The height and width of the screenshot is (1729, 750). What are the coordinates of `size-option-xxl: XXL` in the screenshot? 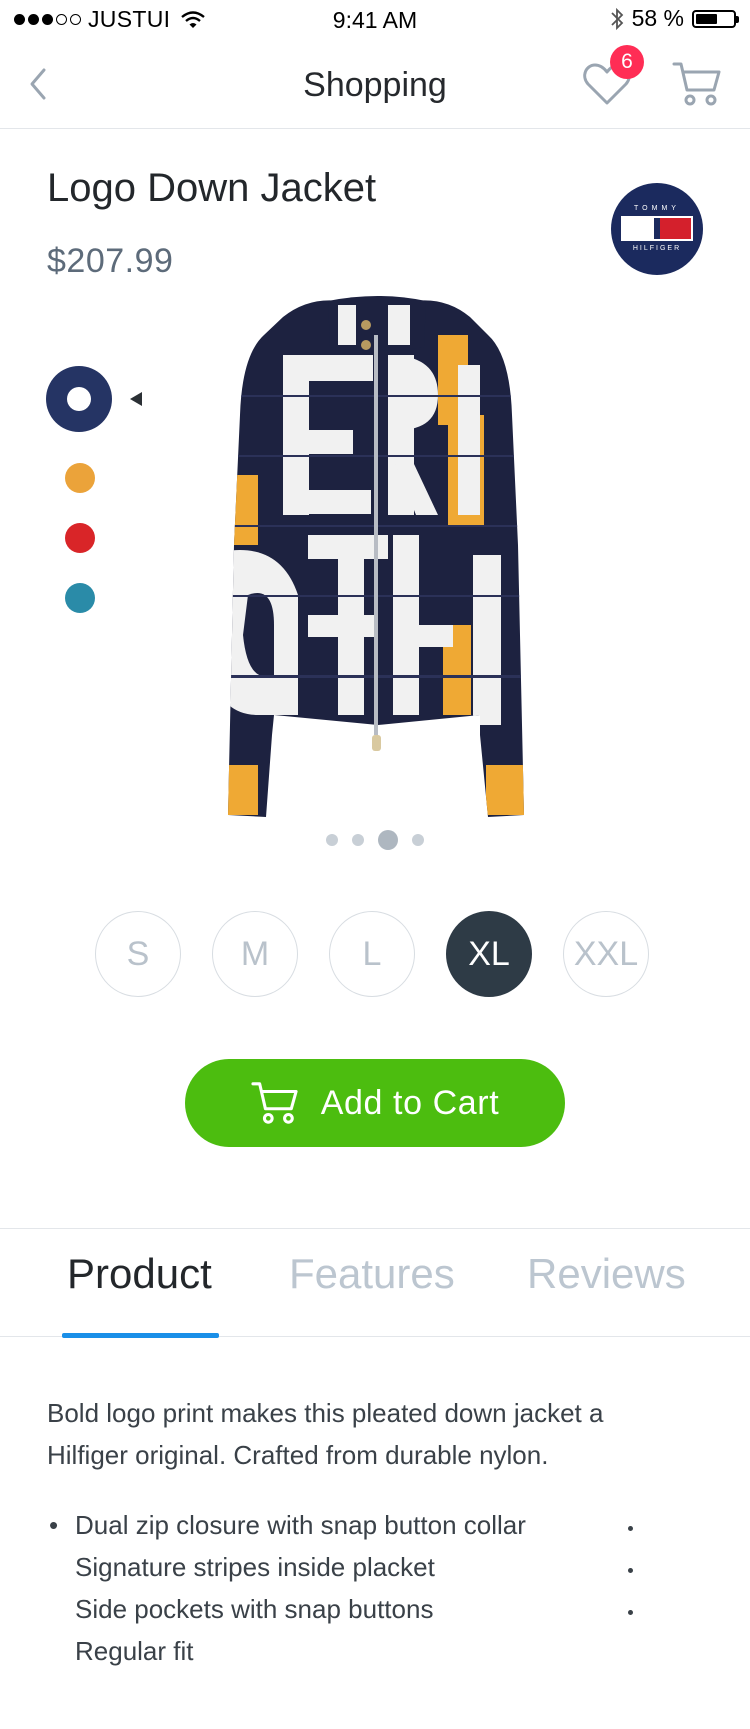 It's located at (606, 954).